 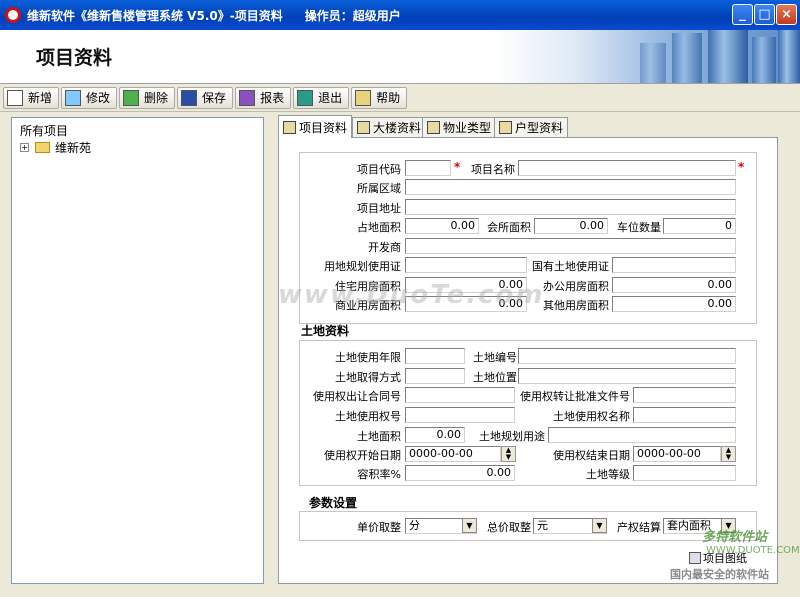 What do you see at coordinates (786, 14) in the screenshot?
I see `close-button: ×` at bounding box center [786, 14].